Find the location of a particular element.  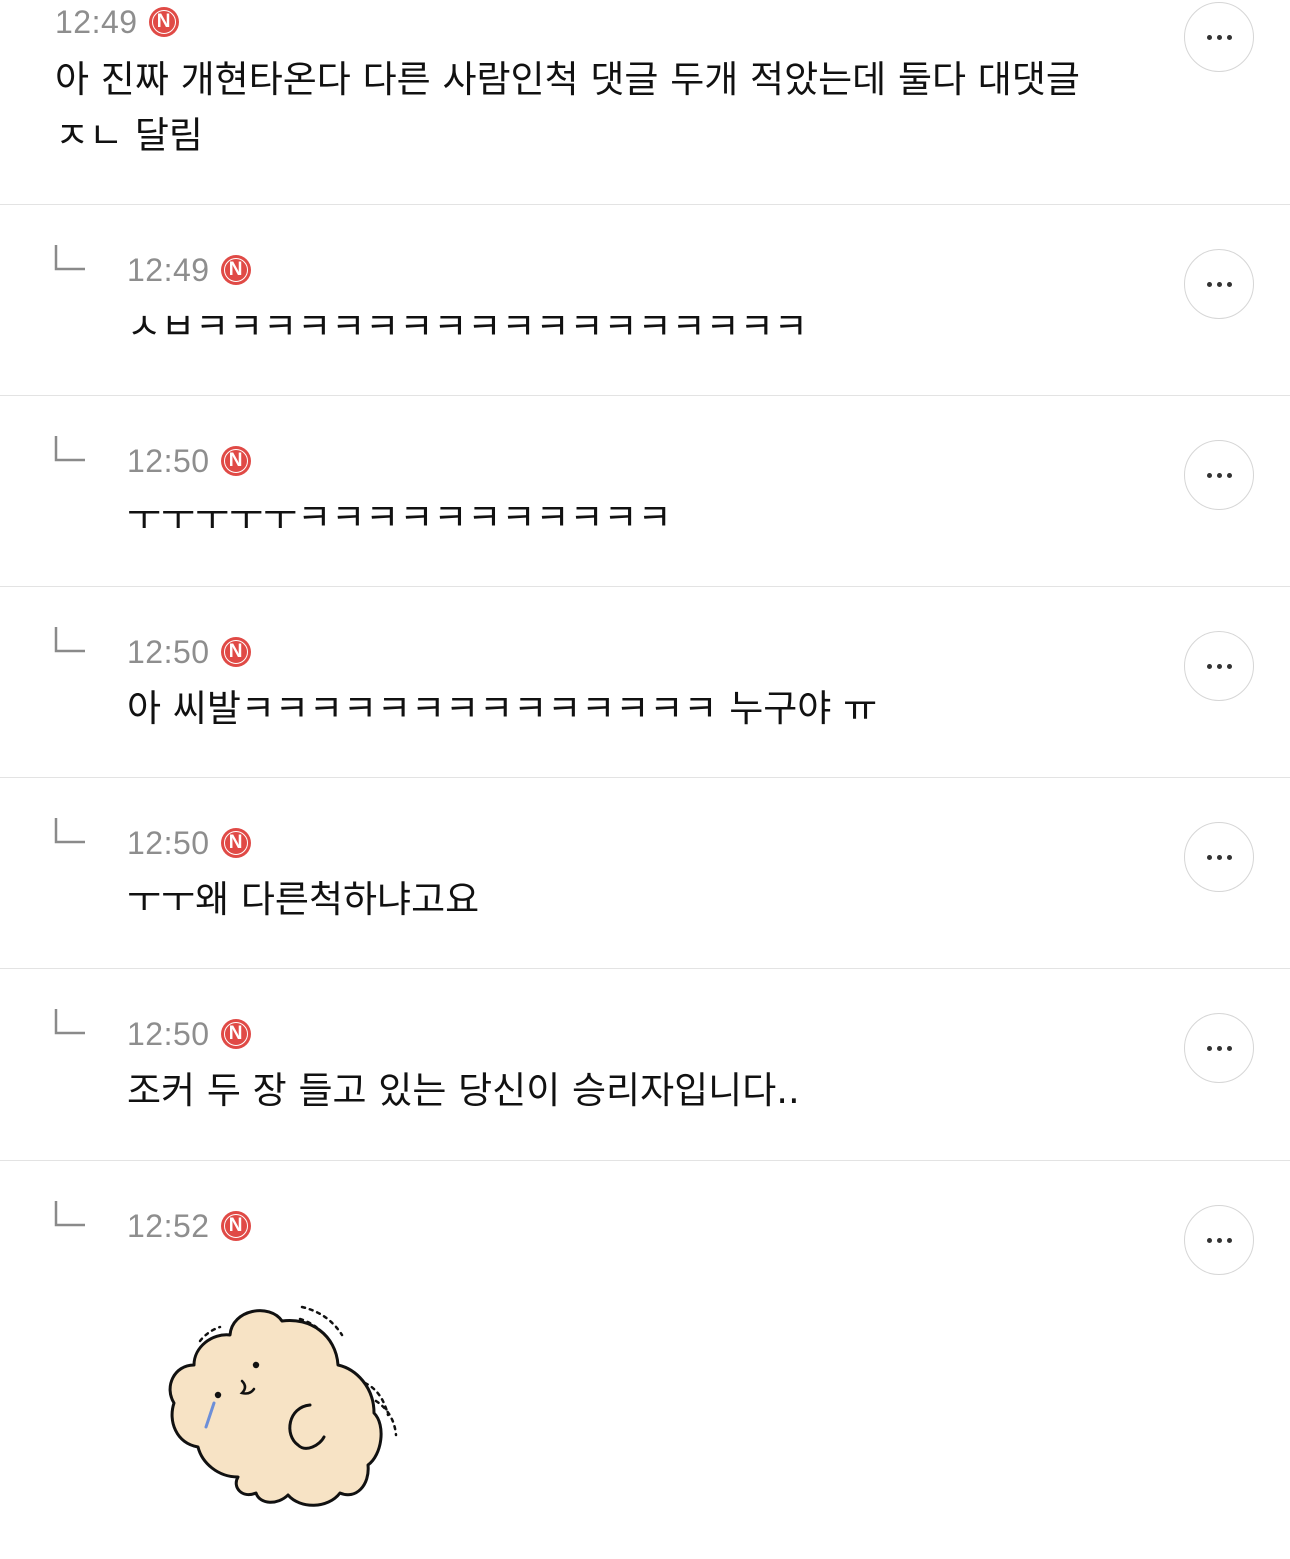

reply-item: 12:50 N ㅜㅜ왜 다른척하냐고요 is located at coordinates (645, 873).